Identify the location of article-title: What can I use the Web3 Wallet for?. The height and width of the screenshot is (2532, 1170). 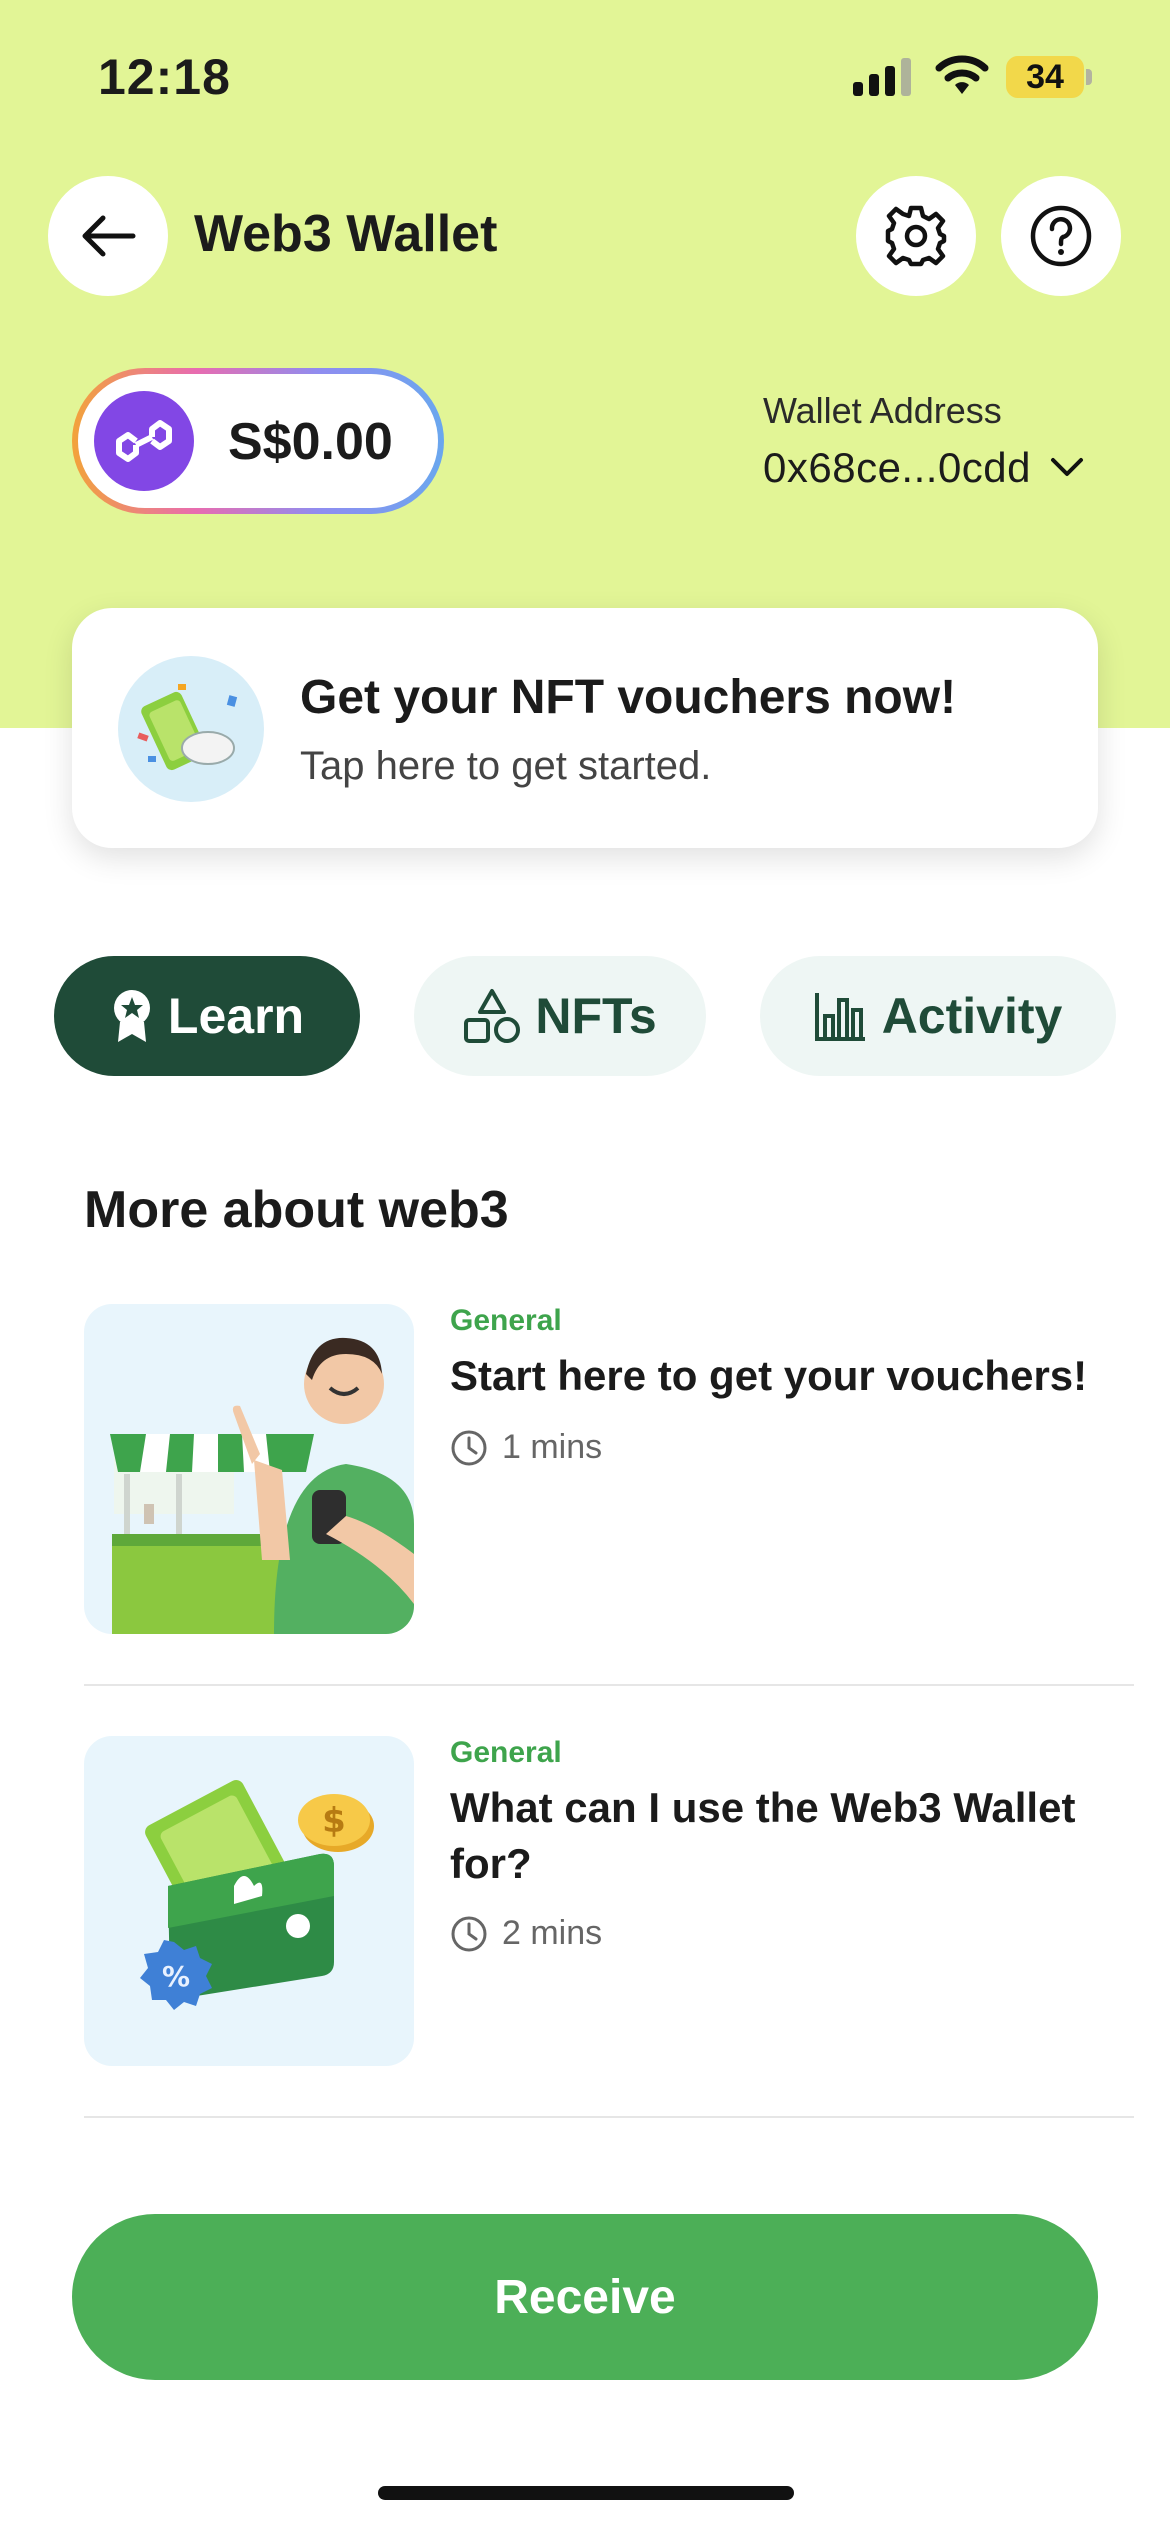
(763, 1835).